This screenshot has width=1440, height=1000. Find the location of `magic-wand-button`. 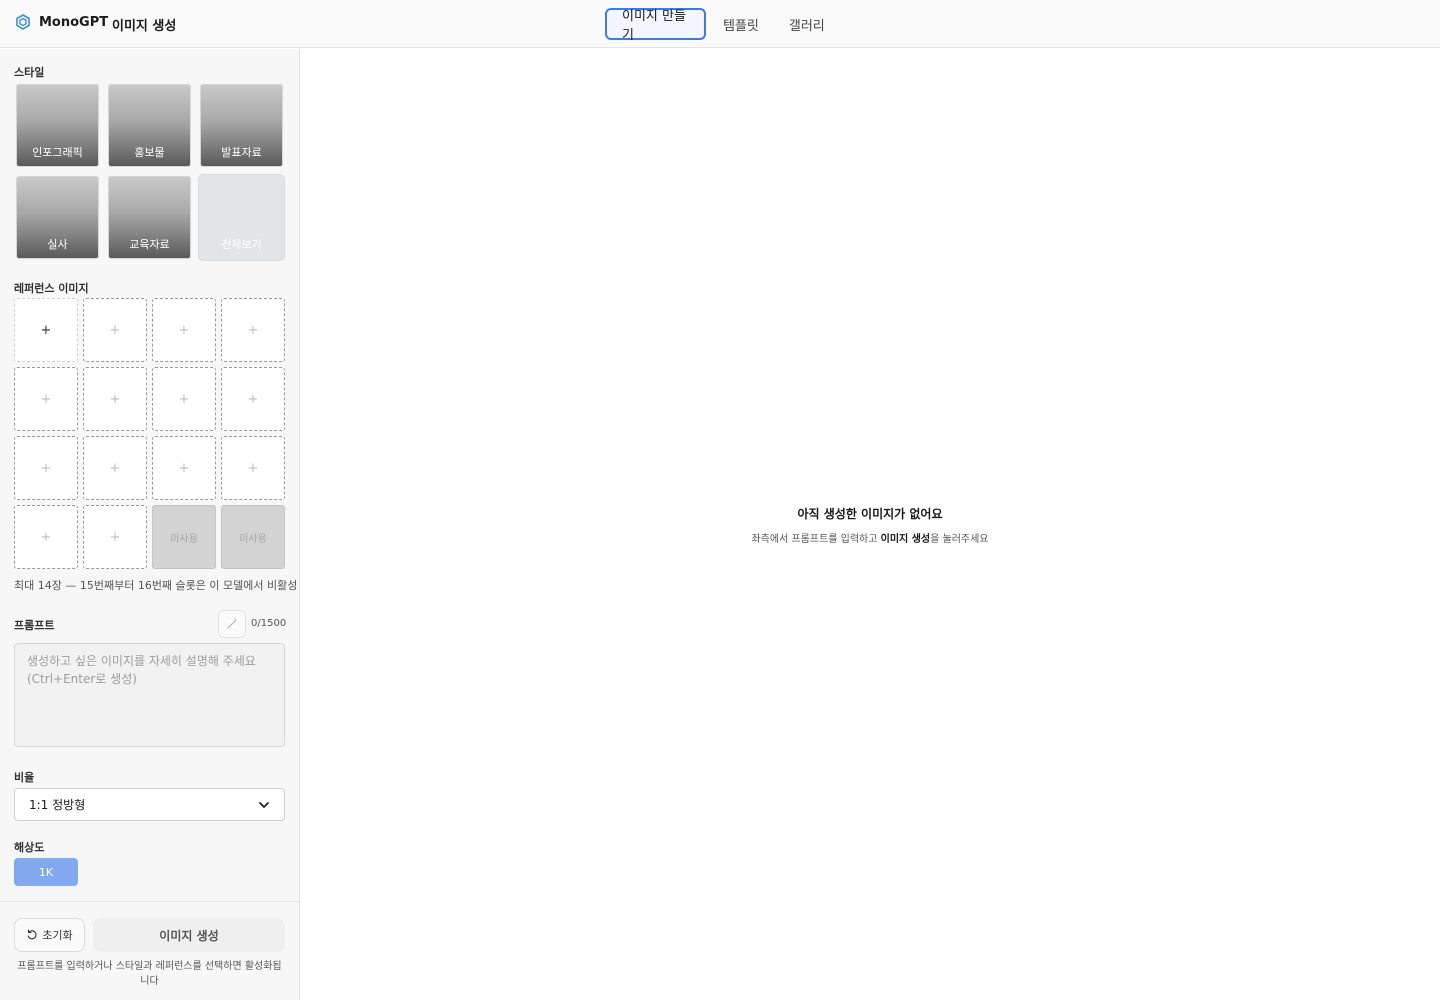

magic-wand-button is located at coordinates (232, 624).